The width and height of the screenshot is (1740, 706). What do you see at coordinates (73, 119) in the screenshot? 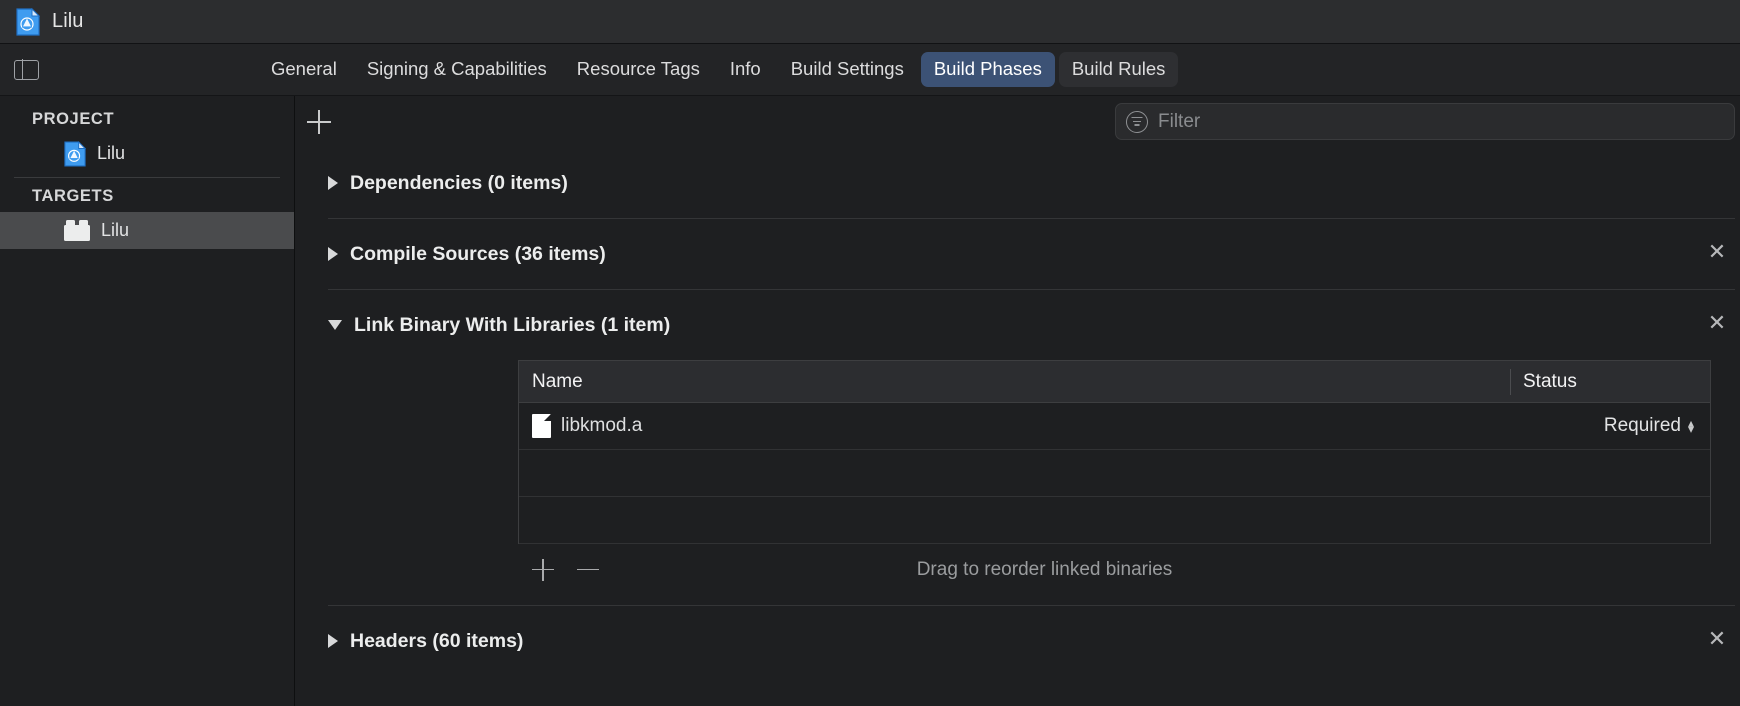
I see `sidebar-group-project: PROJECT` at bounding box center [73, 119].